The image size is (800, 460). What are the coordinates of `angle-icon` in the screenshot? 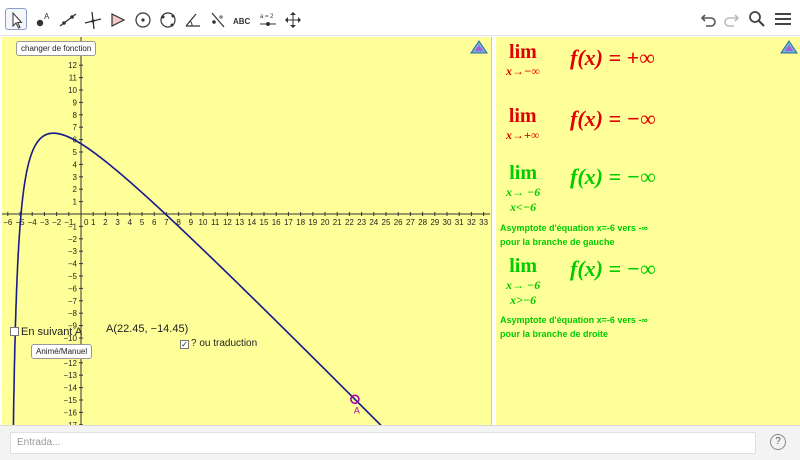 It's located at (192, 20).